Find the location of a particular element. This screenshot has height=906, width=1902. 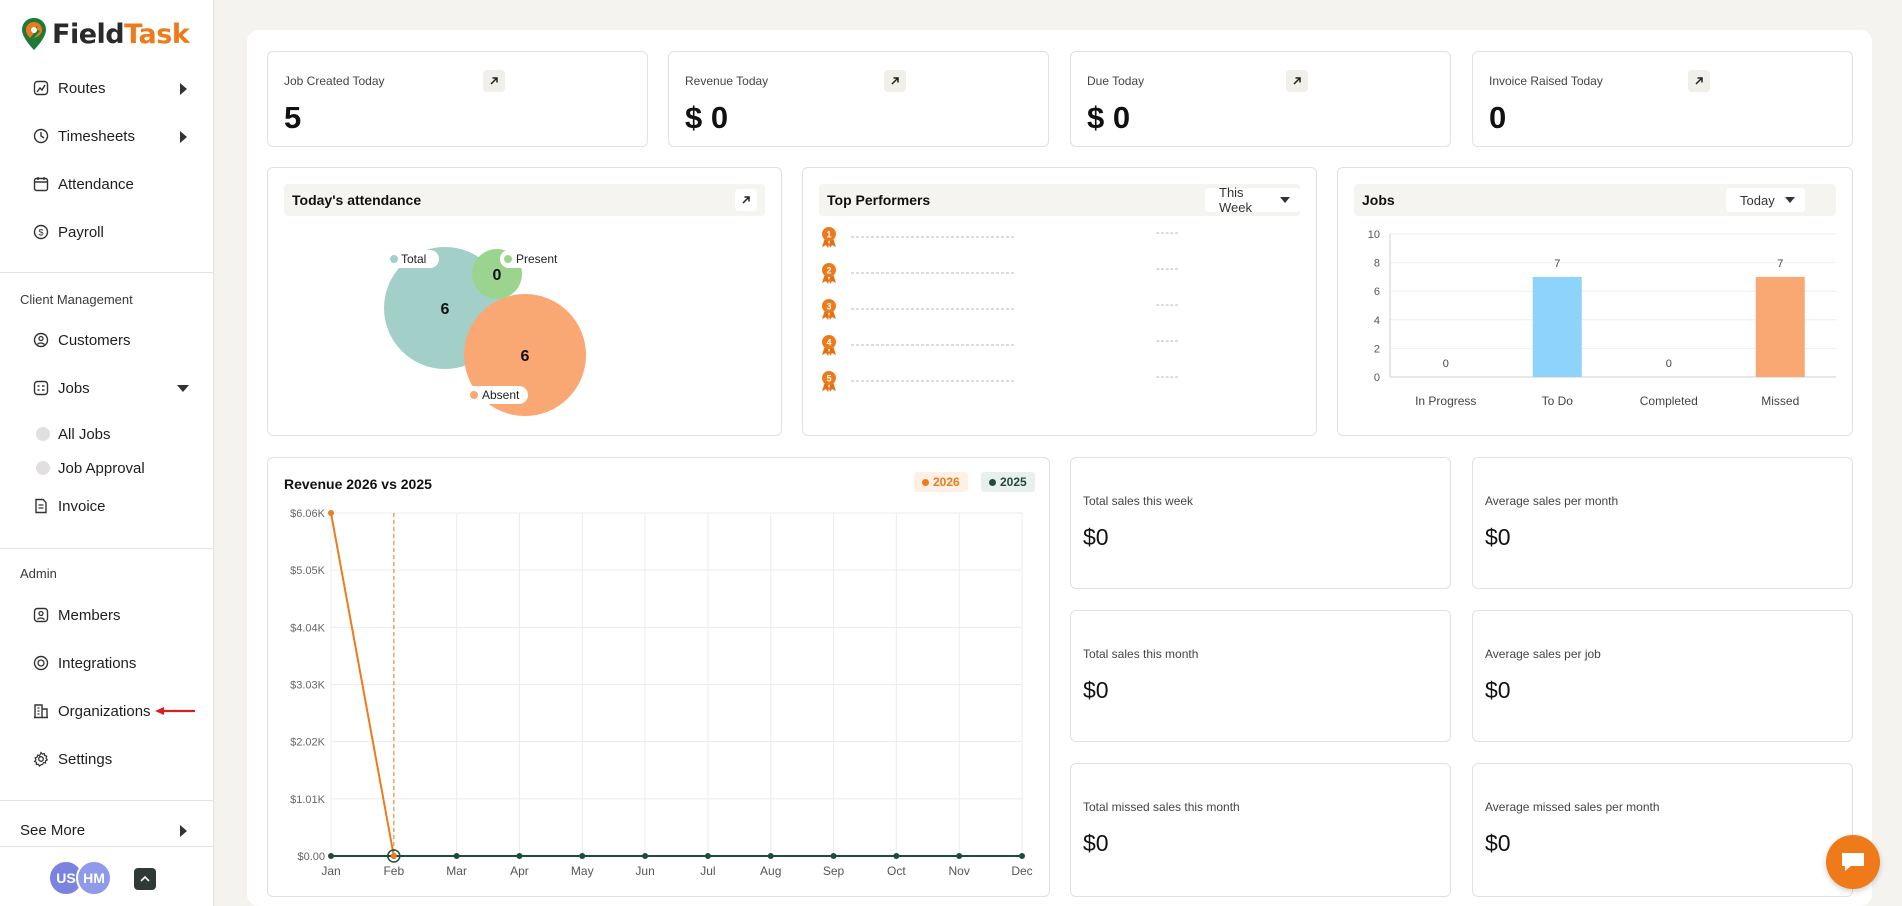

top-performers-period-select: This Week is located at coordinates (1252, 200).